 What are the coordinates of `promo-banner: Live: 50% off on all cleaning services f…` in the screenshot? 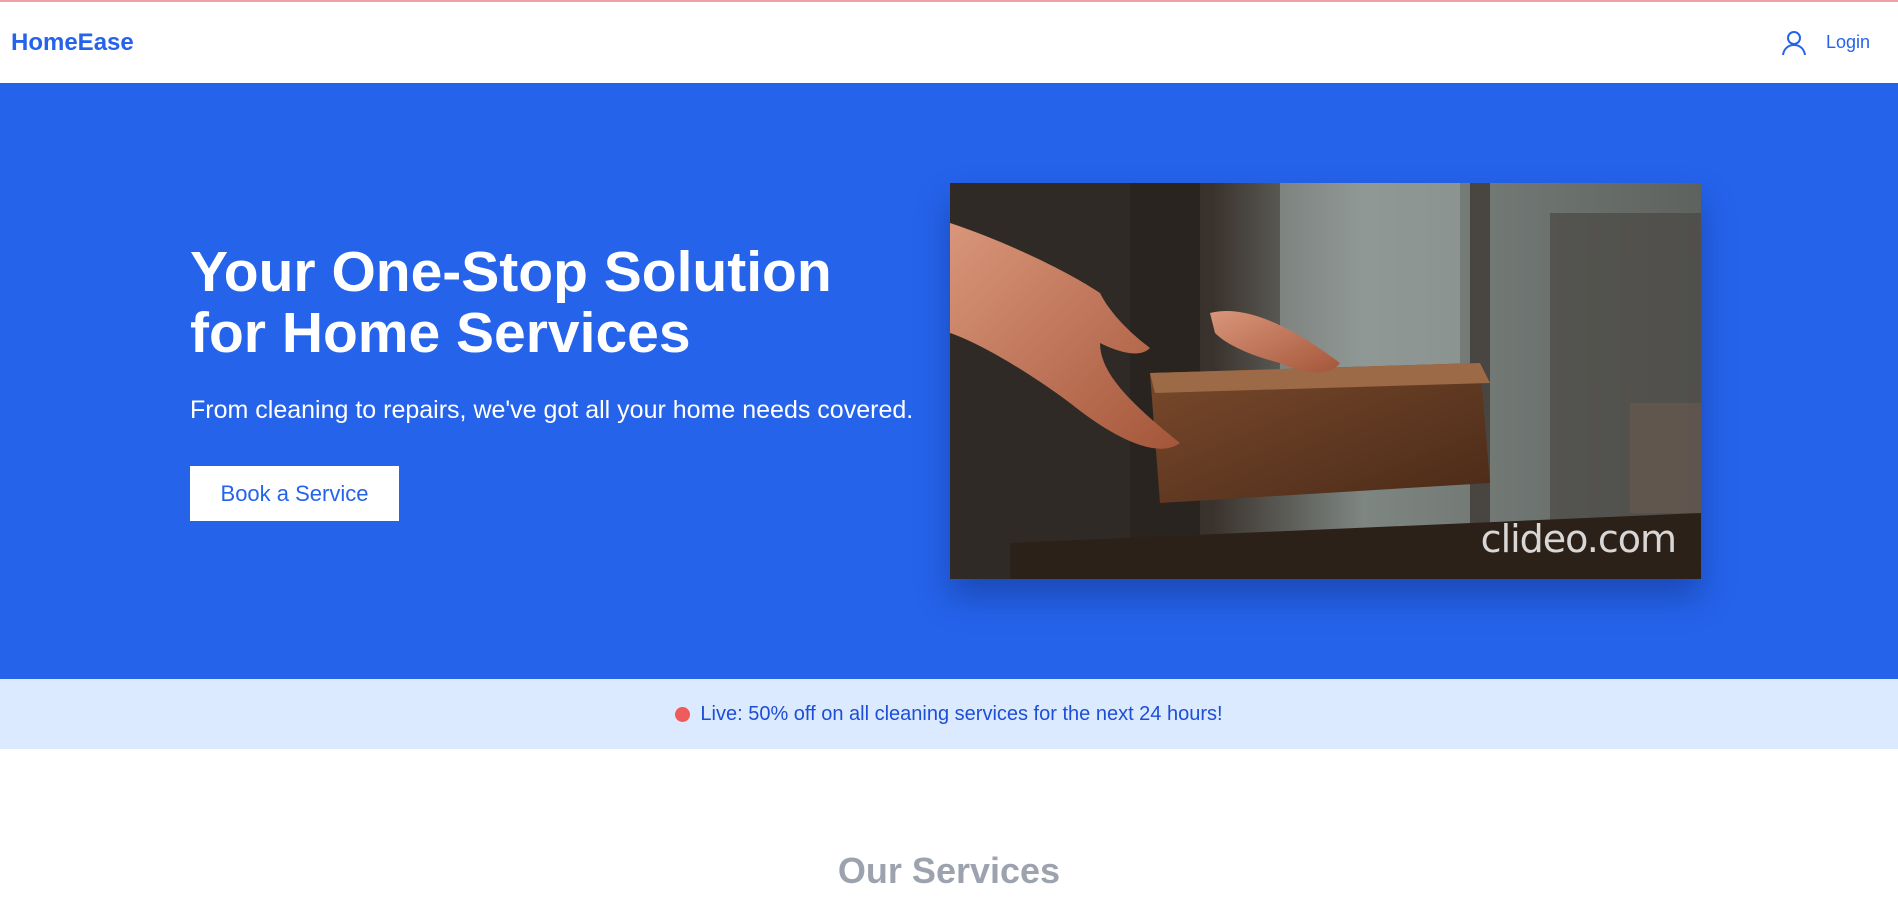 It's located at (949, 714).